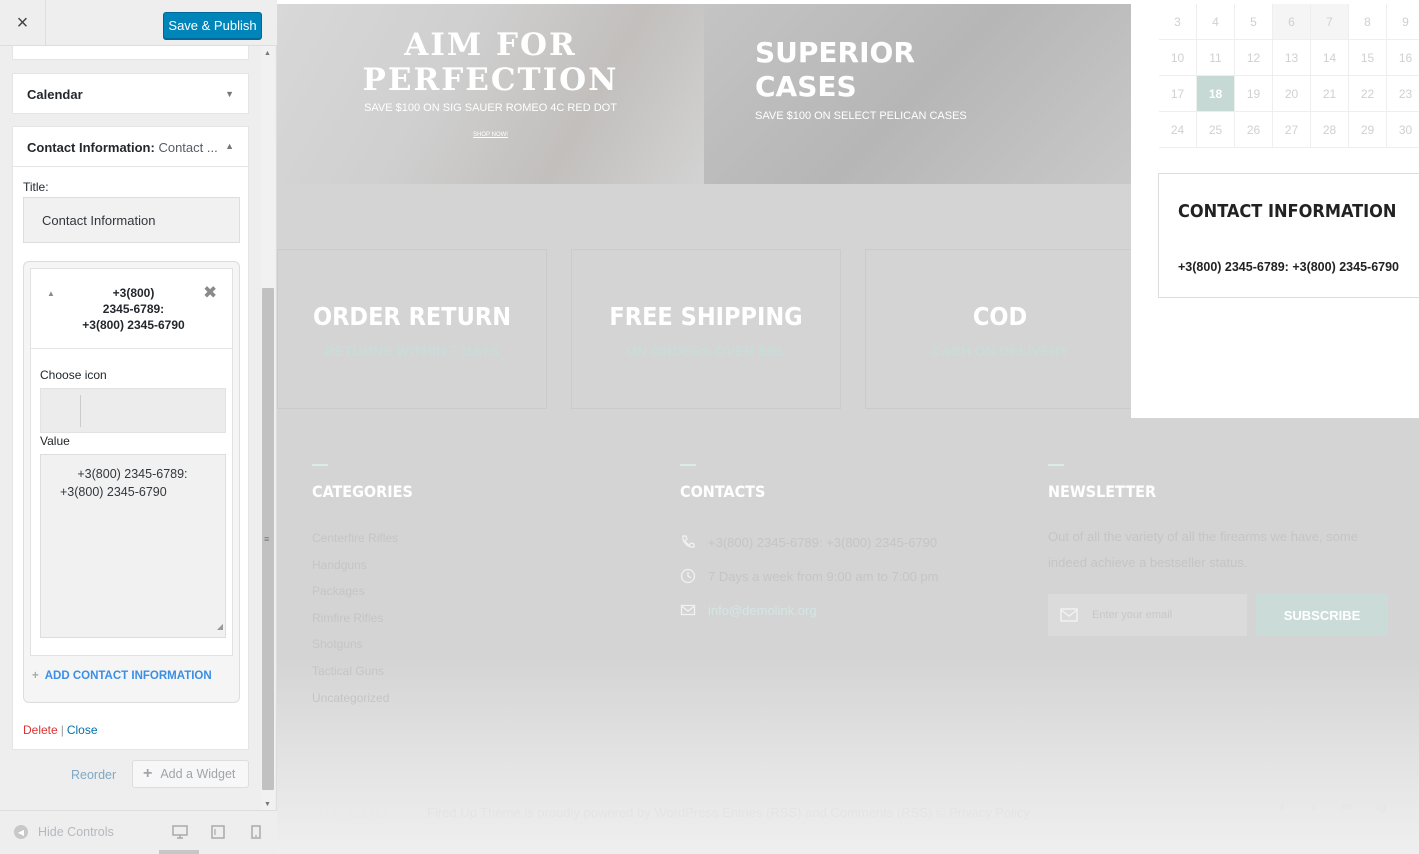 The height and width of the screenshot is (854, 1419). What do you see at coordinates (73, 375) in the screenshot?
I see `choose-icon-label: Choose icon` at bounding box center [73, 375].